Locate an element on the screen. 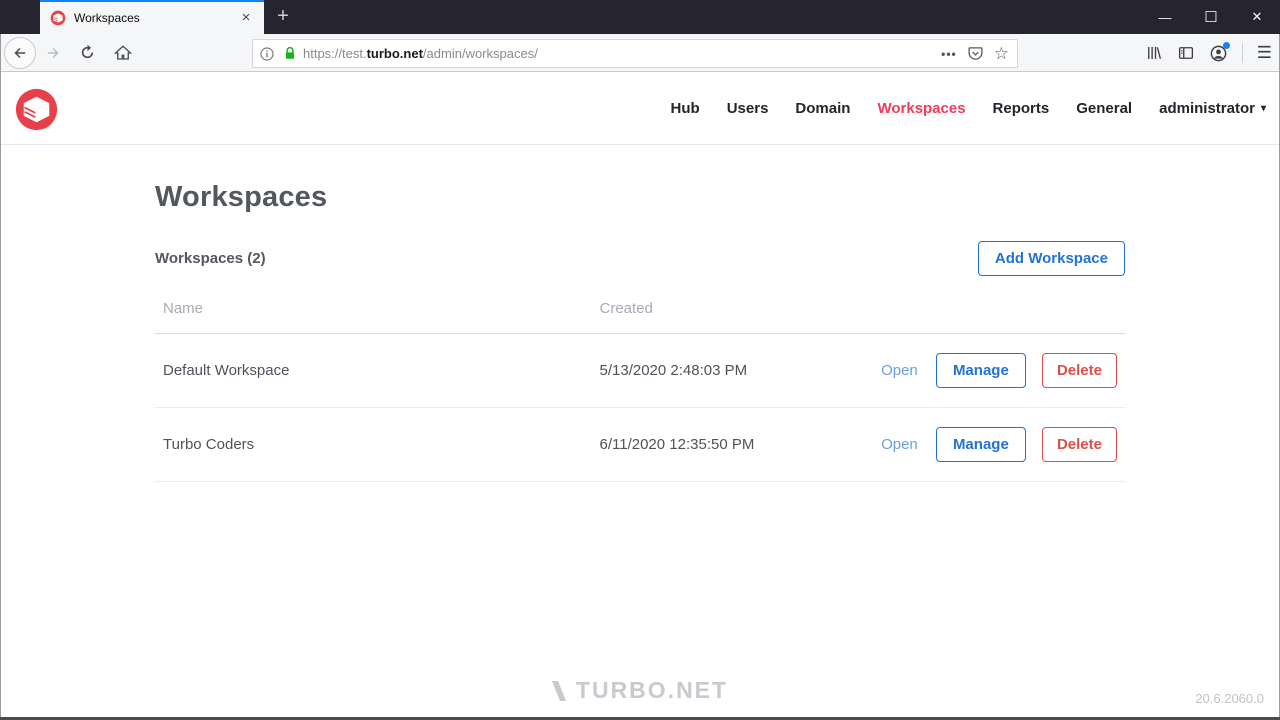 The height and width of the screenshot is (720, 1280). site-info-icon is located at coordinates (267, 54).